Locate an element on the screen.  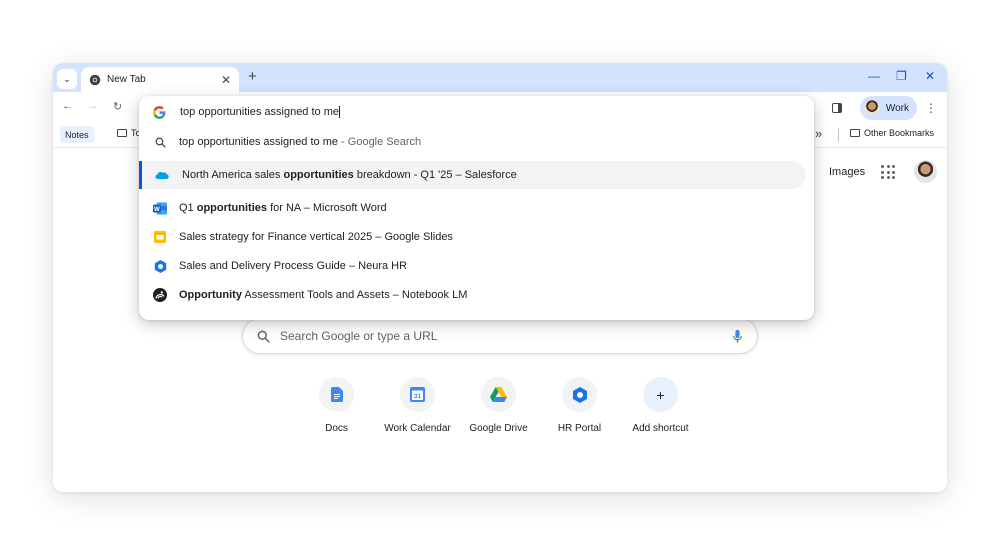
suggestion-source: – Microsoft Word is located at coordinates (343, 208).